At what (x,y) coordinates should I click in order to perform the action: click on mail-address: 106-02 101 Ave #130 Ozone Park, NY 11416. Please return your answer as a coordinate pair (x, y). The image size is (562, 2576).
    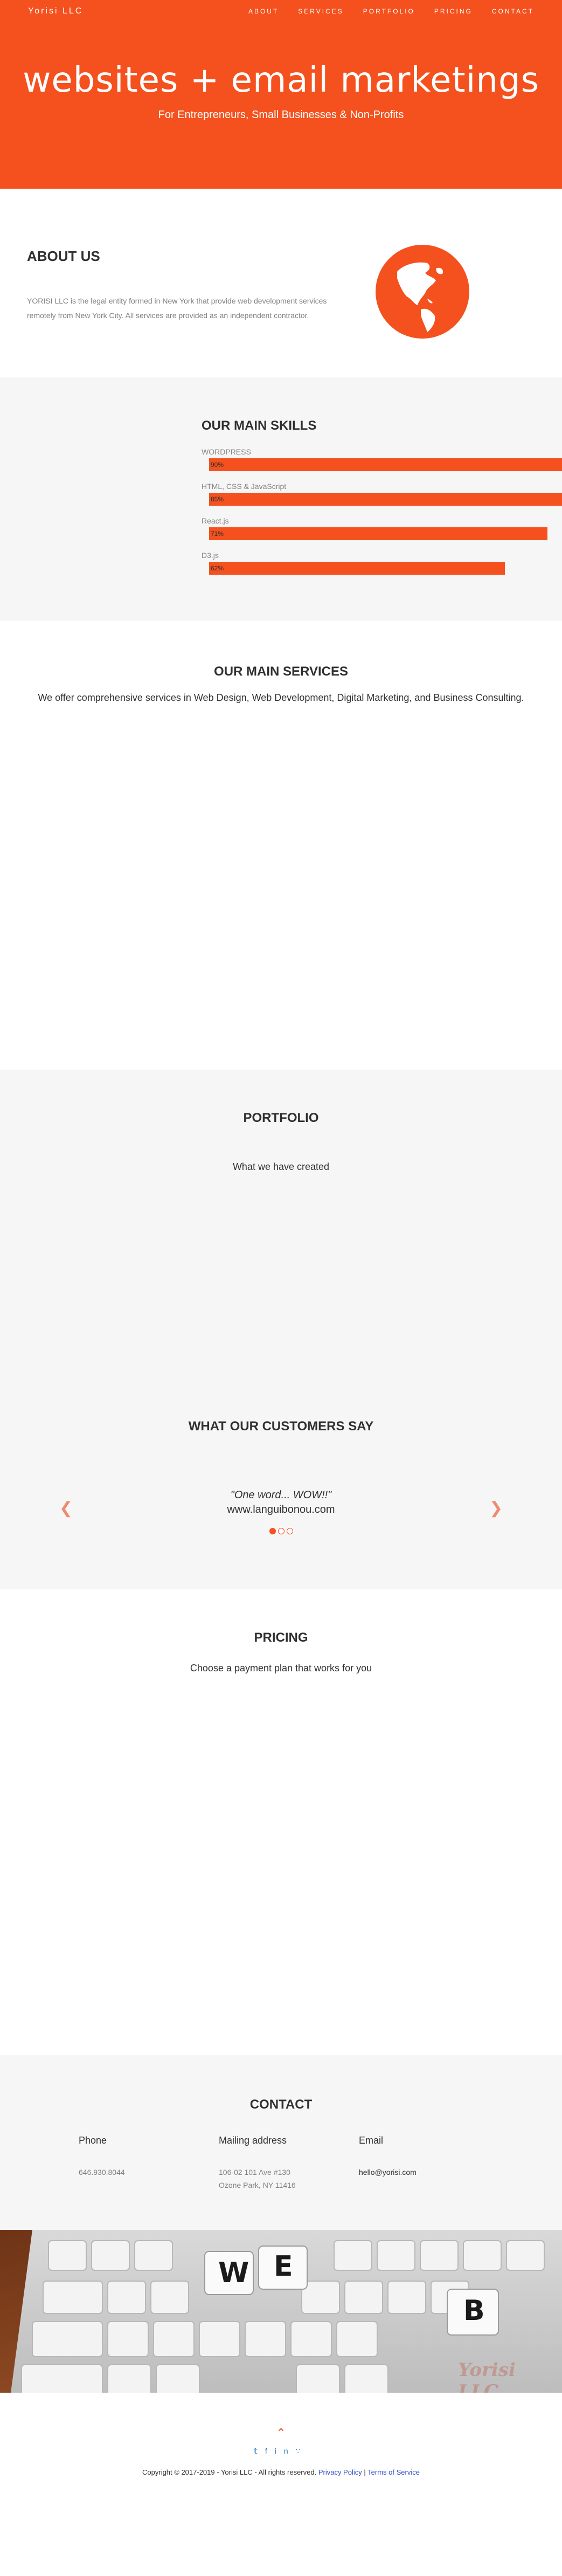
    Looking at the image, I should click on (283, 2179).